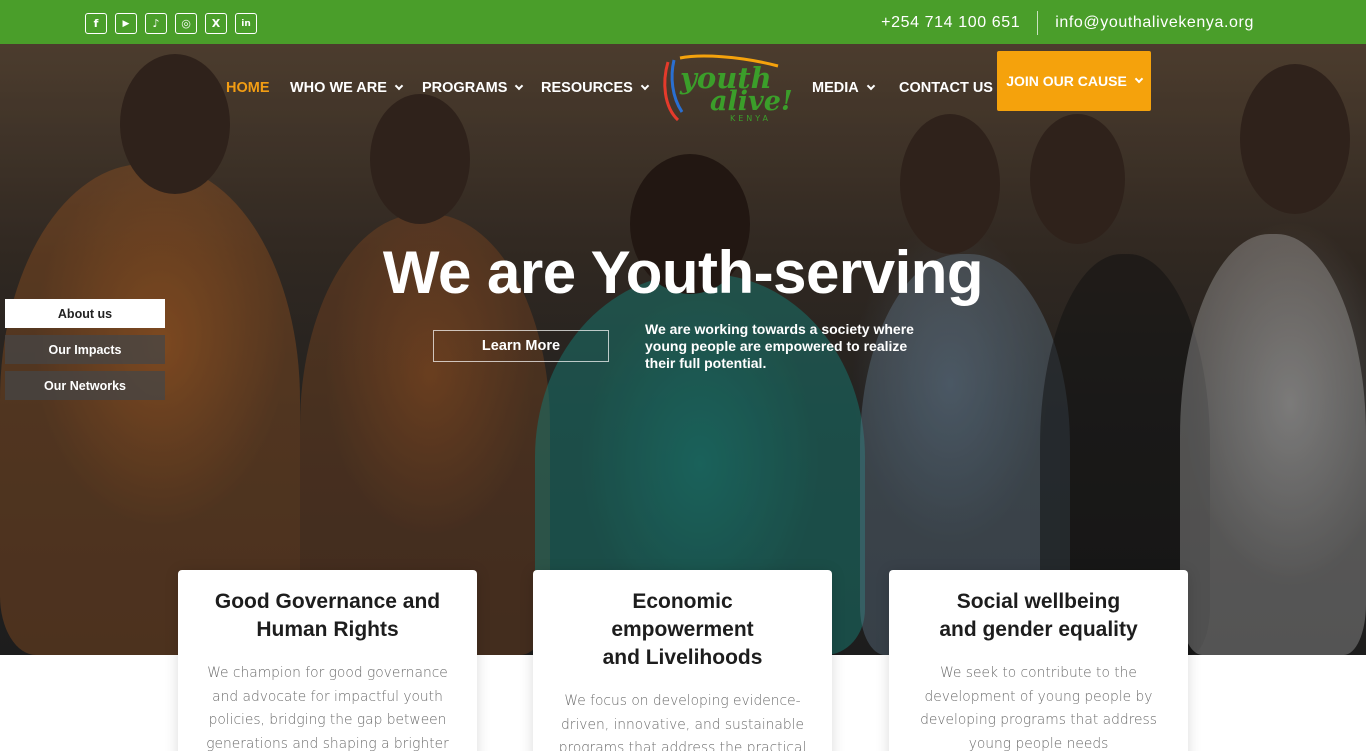  I want to click on linkedin-icon: in, so click(246, 23).